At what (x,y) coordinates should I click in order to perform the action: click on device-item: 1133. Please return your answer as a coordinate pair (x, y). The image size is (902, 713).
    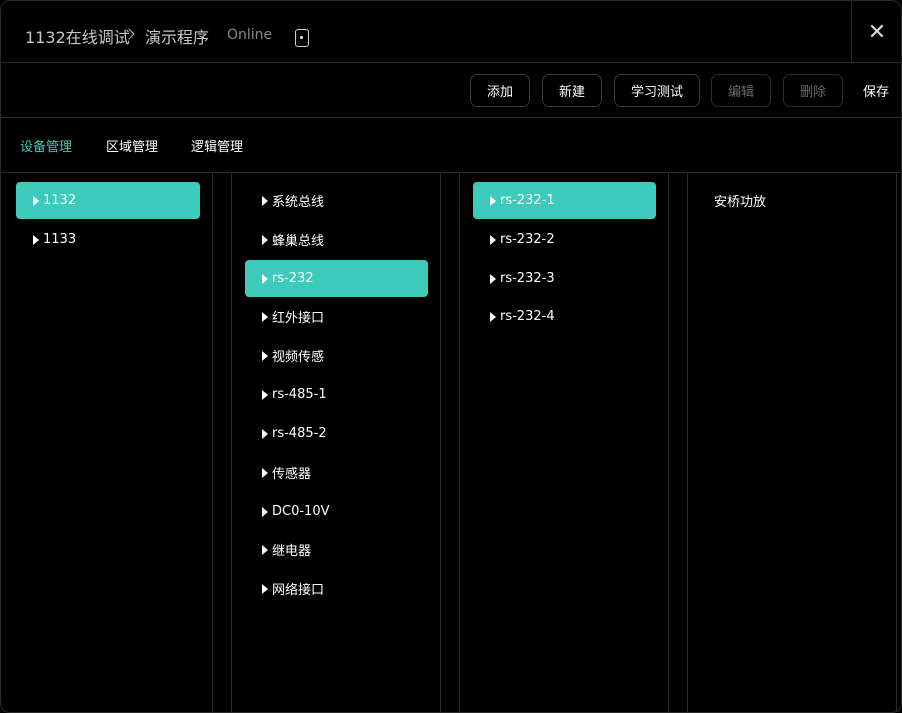
    Looking at the image, I should click on (108, 239).